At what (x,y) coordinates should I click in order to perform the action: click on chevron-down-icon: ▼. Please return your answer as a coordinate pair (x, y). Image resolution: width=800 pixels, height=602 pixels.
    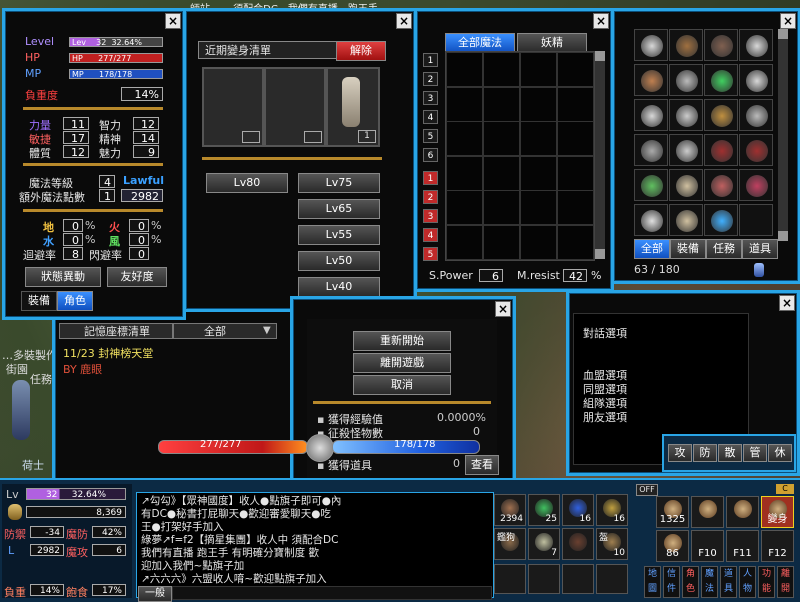
    Looking at the image, I should click on (267, 330).